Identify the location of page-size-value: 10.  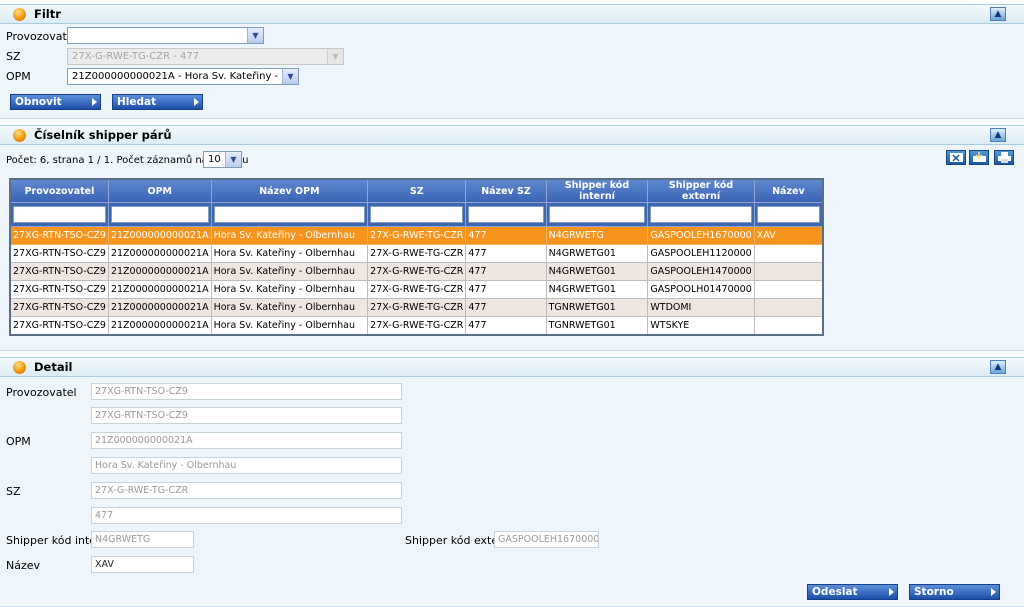
(214, 159).